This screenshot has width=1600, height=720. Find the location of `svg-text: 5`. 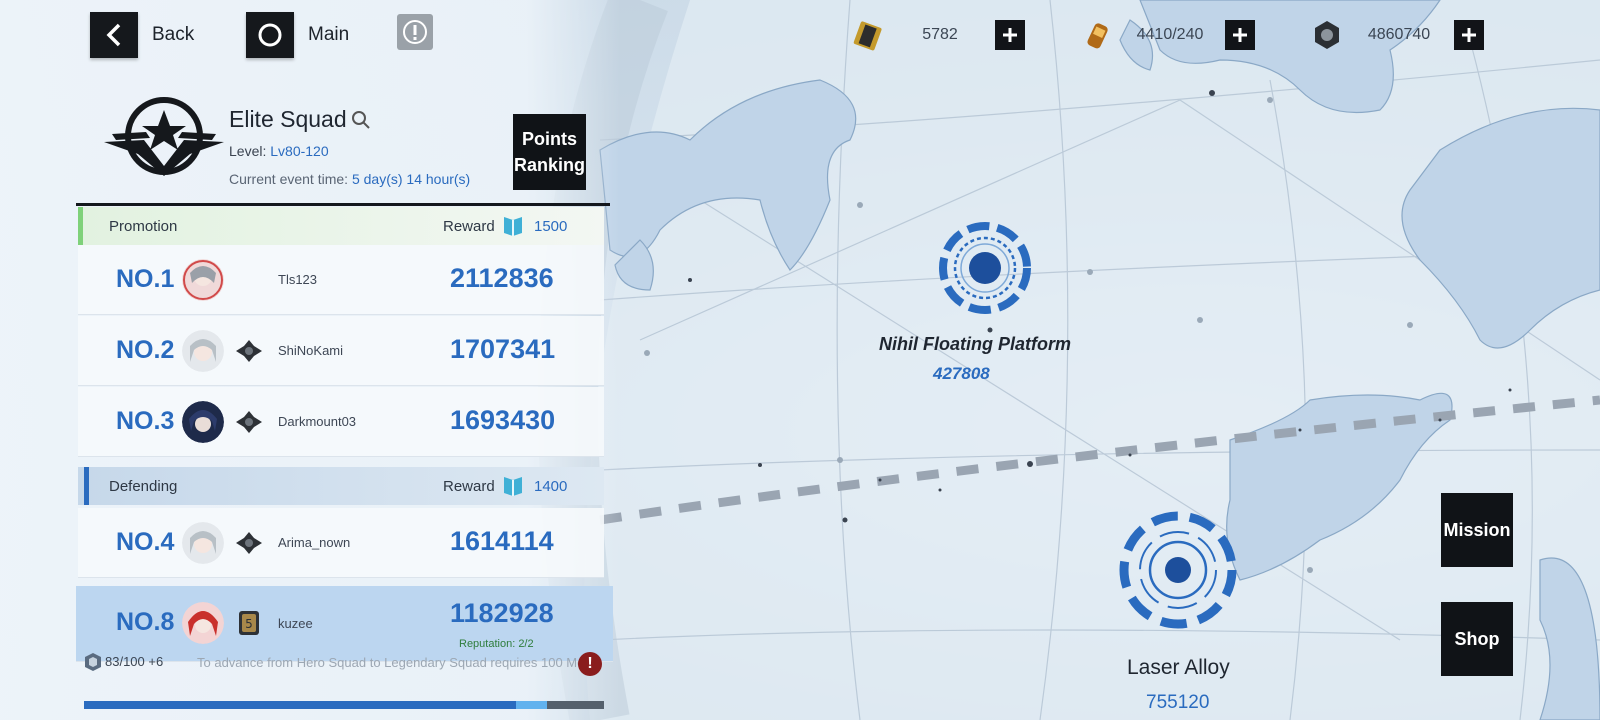

svg-text: 5 is located at coordinates (249, 624).